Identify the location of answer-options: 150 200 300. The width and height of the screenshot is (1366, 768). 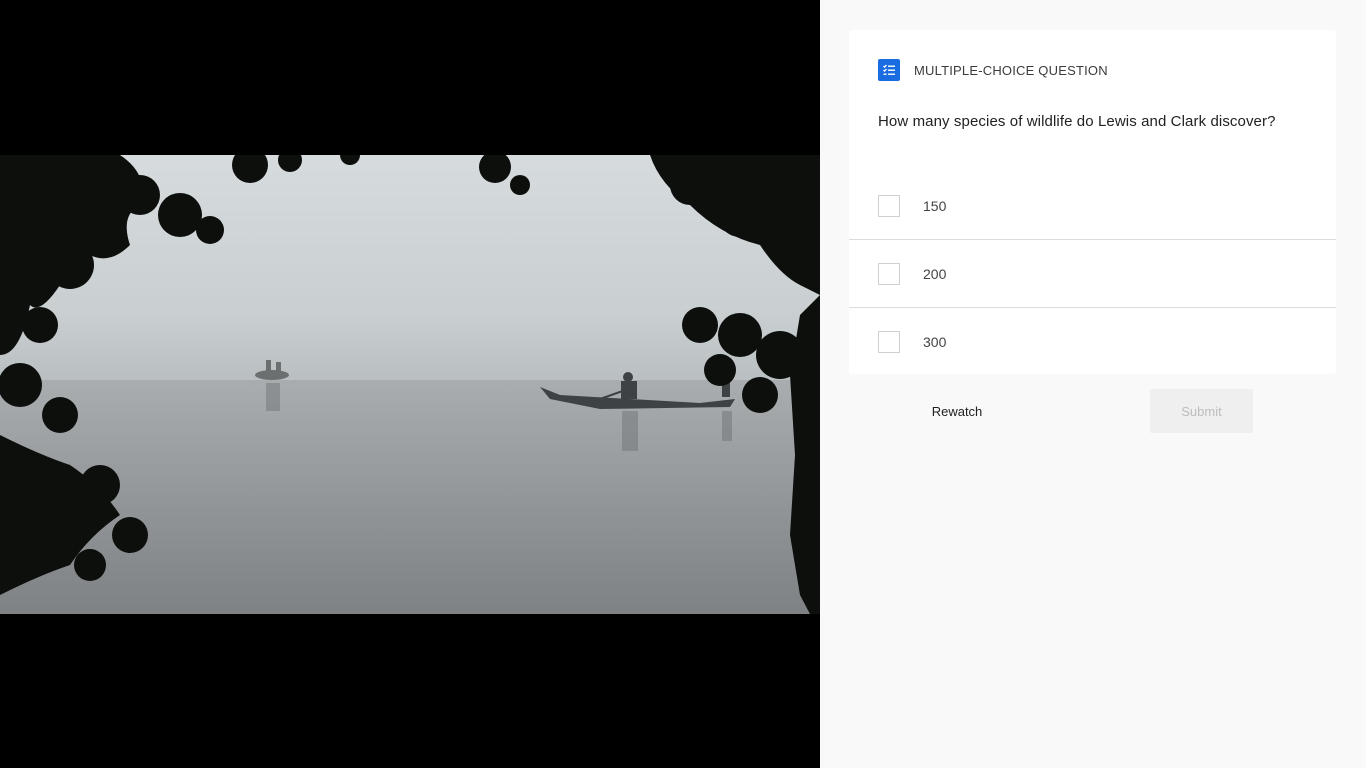
(1092, 273).